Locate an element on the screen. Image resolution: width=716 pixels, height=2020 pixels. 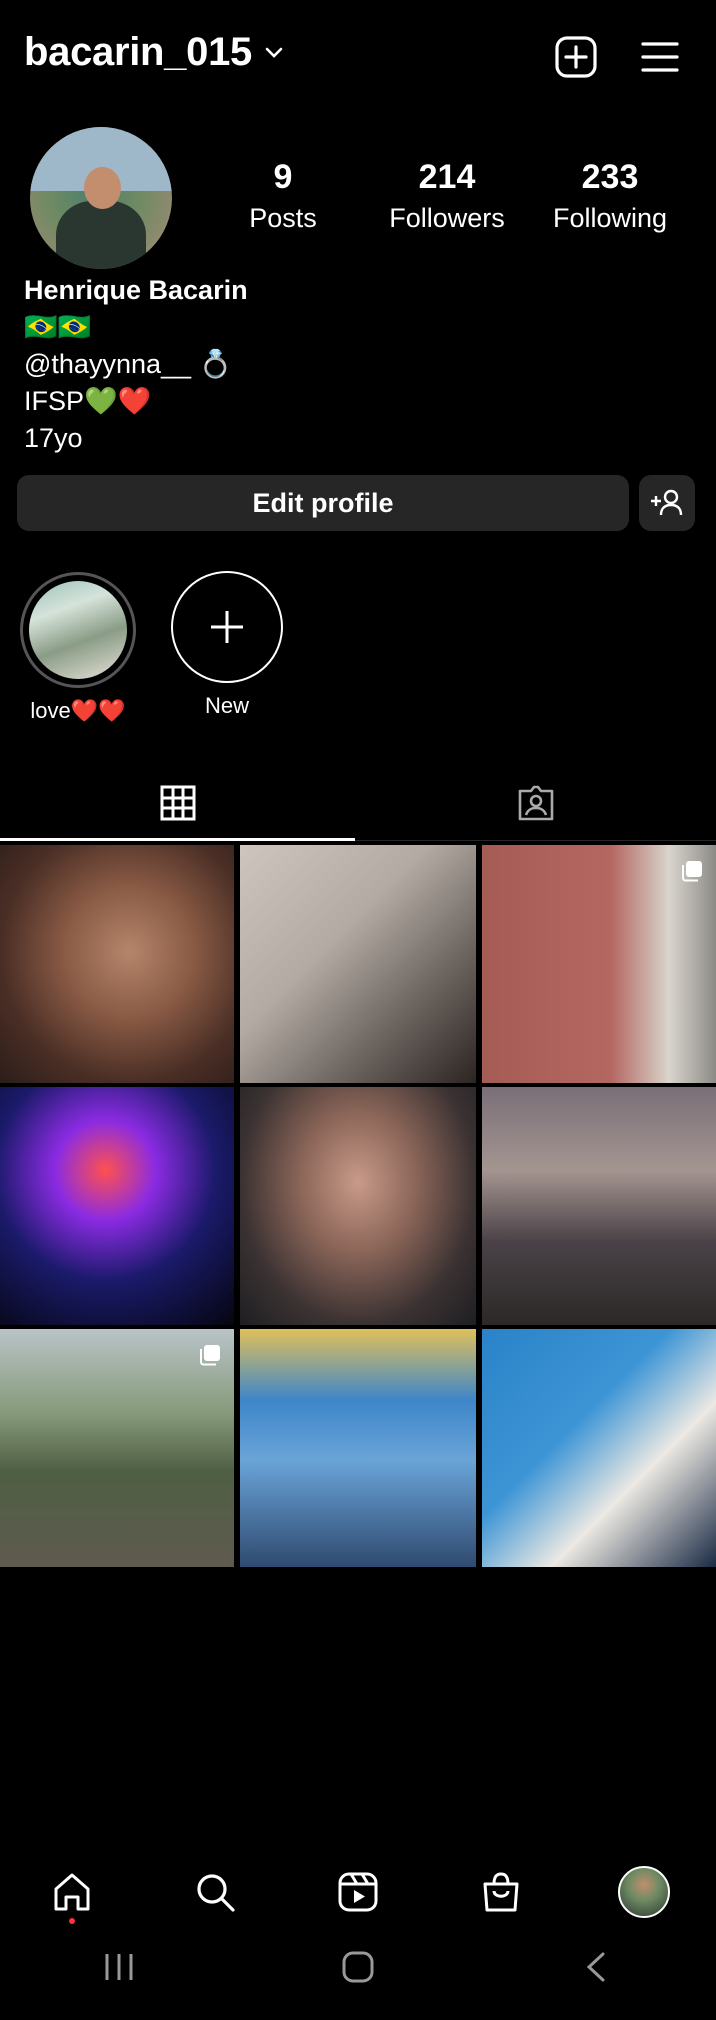
bottom-nav is located at coordinates (358, 1893).